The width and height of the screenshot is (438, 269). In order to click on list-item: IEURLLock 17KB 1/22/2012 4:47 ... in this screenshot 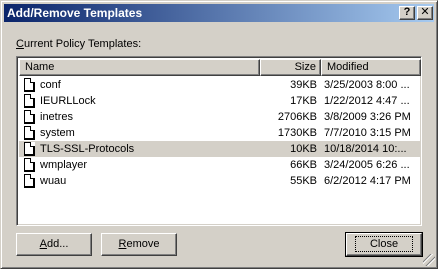, I will do `click(220, 101)`.